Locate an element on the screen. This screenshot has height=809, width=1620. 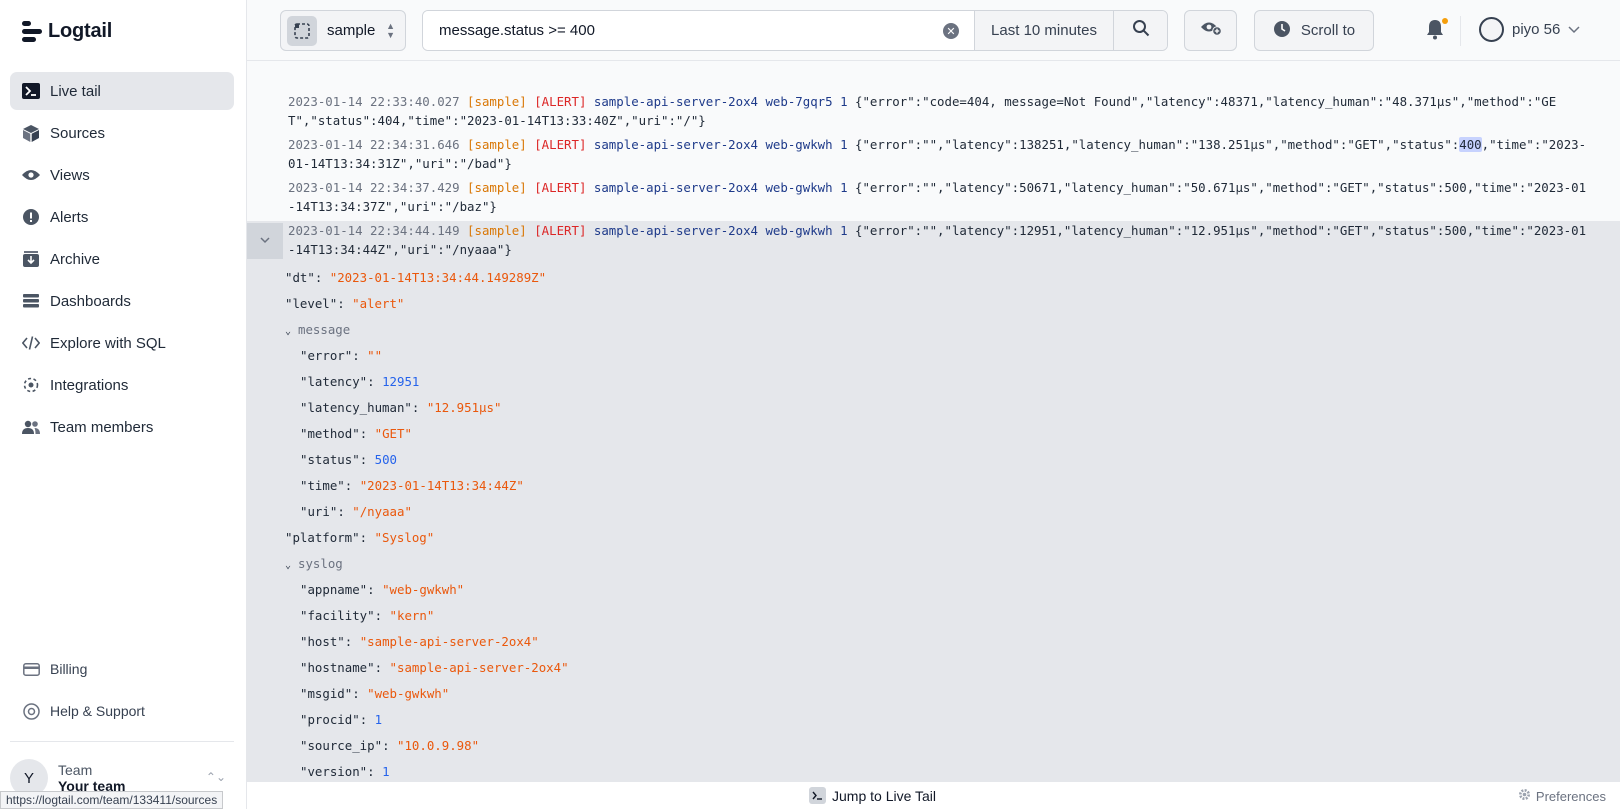
log-host: sample-api-server-2ox4 web-gwkwh 1 is located at coordinates (720, 187).